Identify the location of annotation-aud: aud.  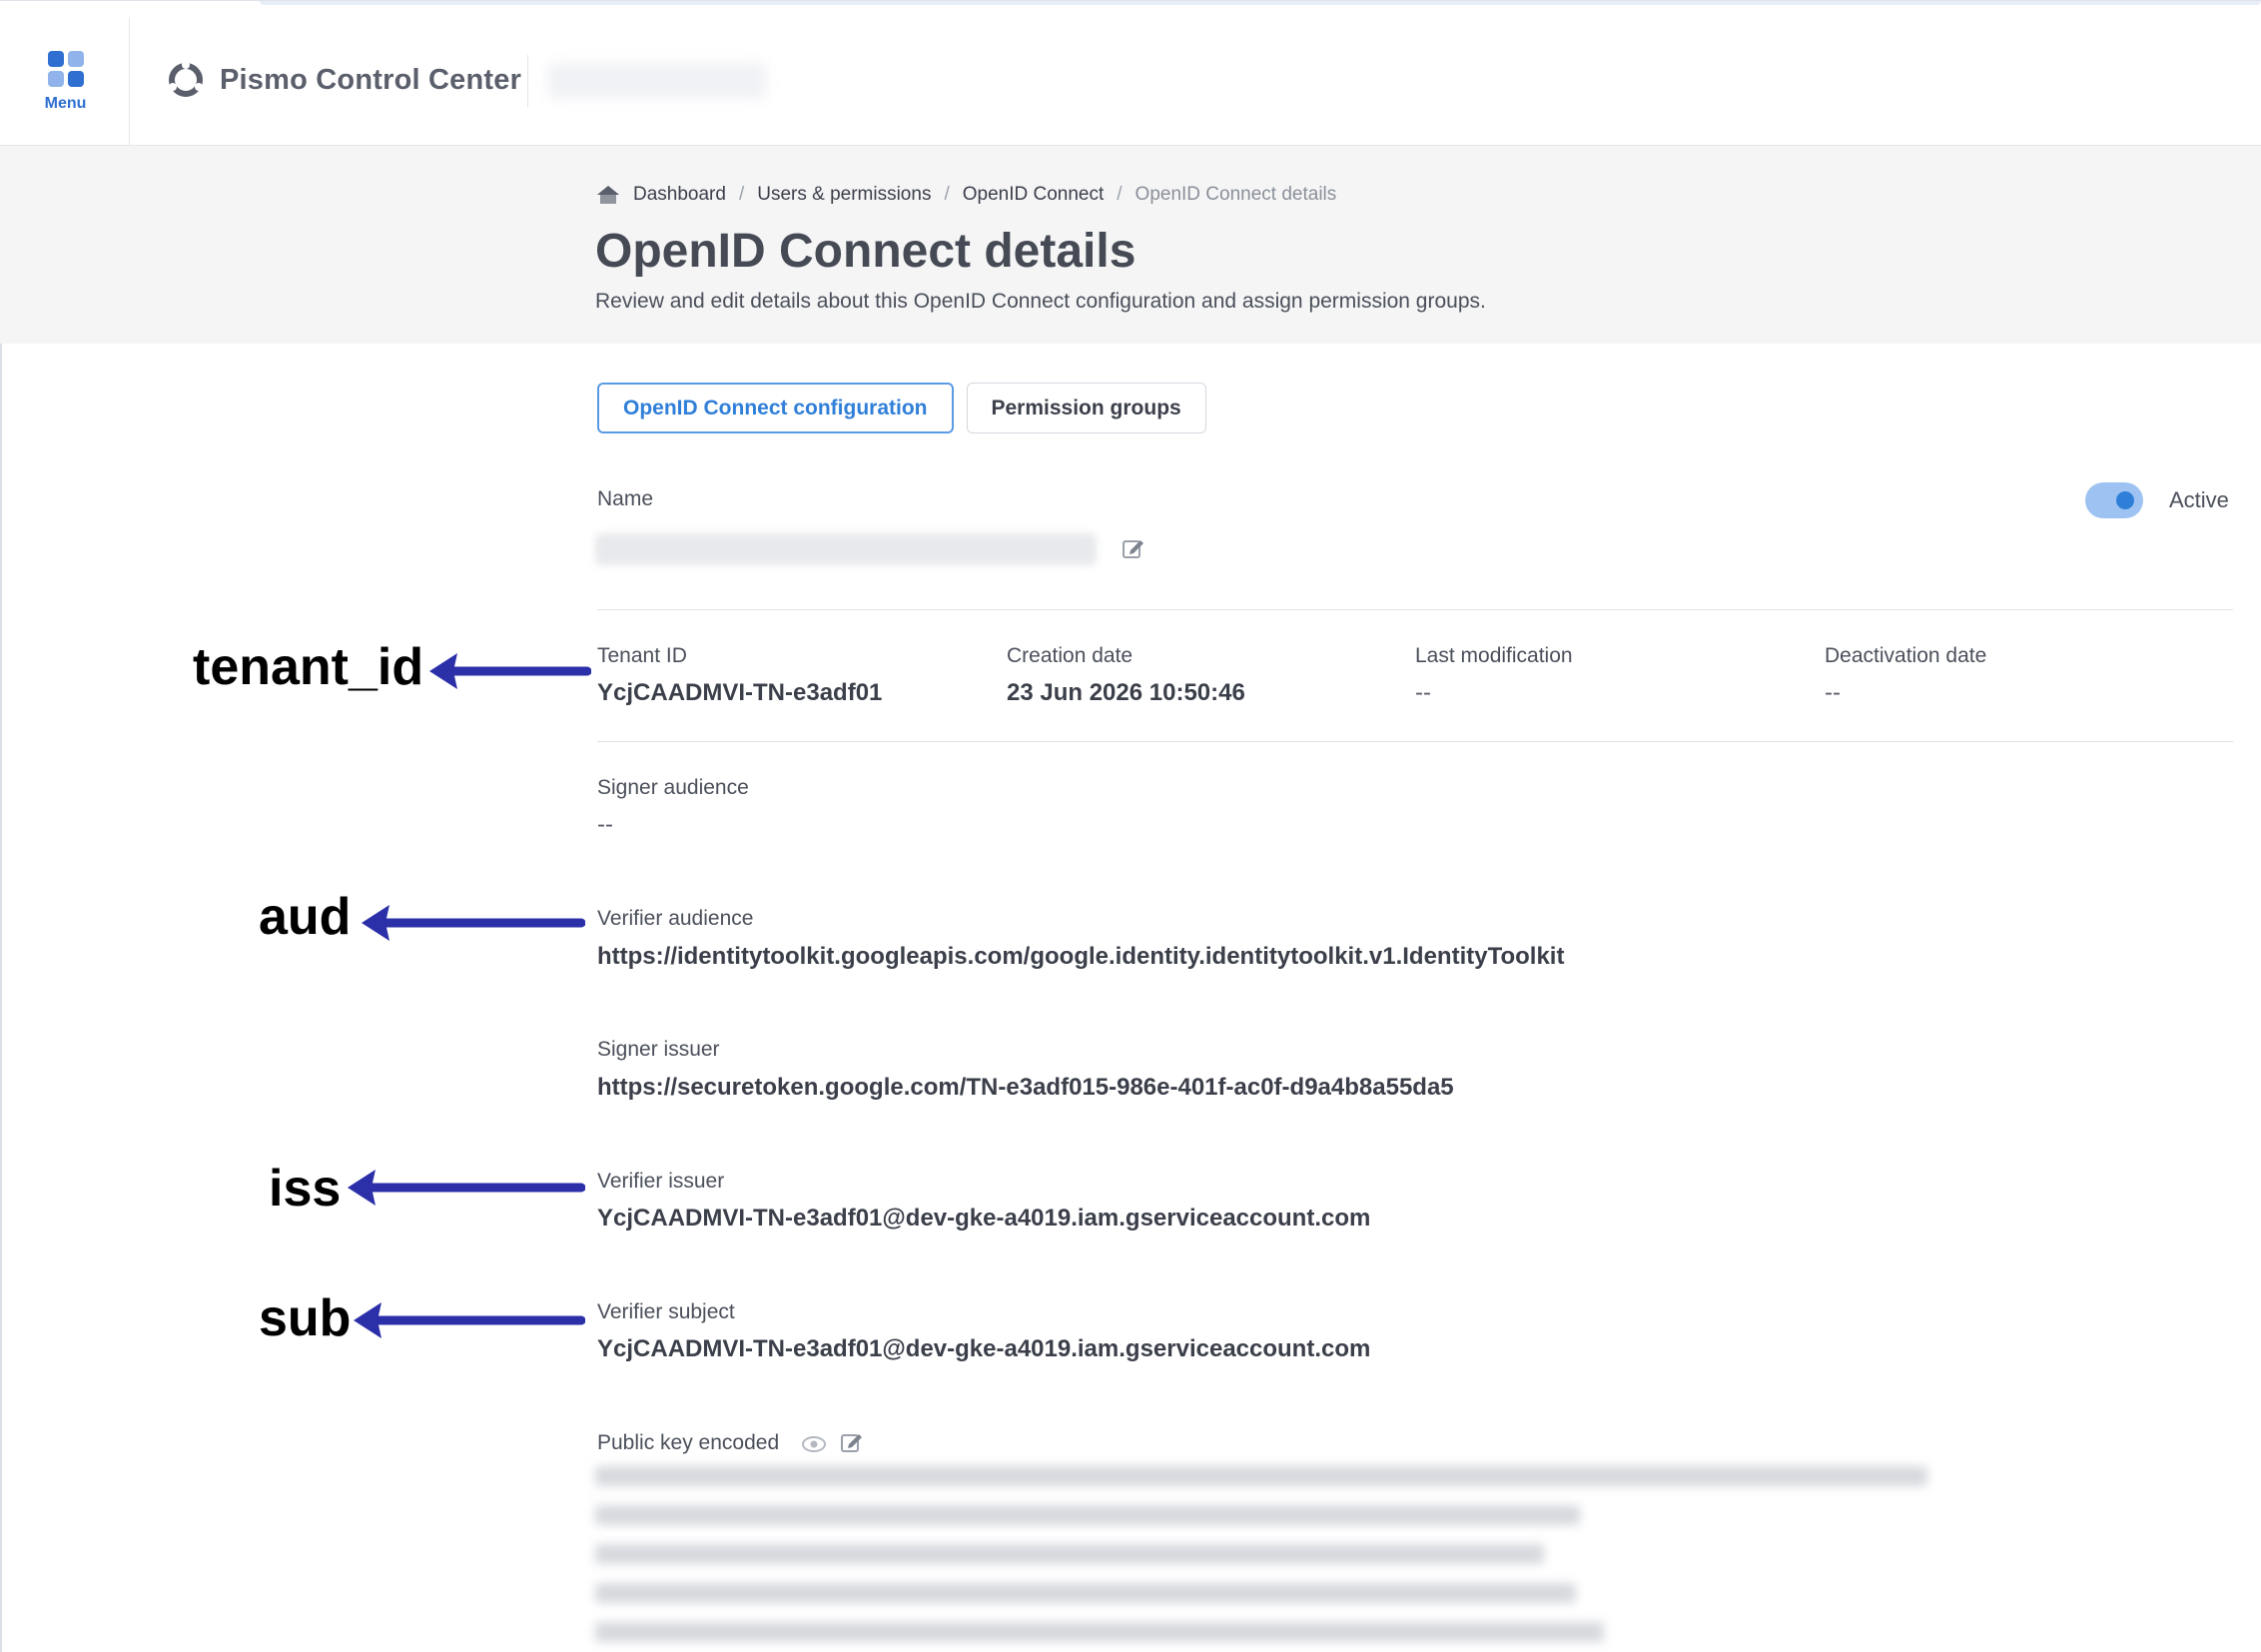
(305, 917).